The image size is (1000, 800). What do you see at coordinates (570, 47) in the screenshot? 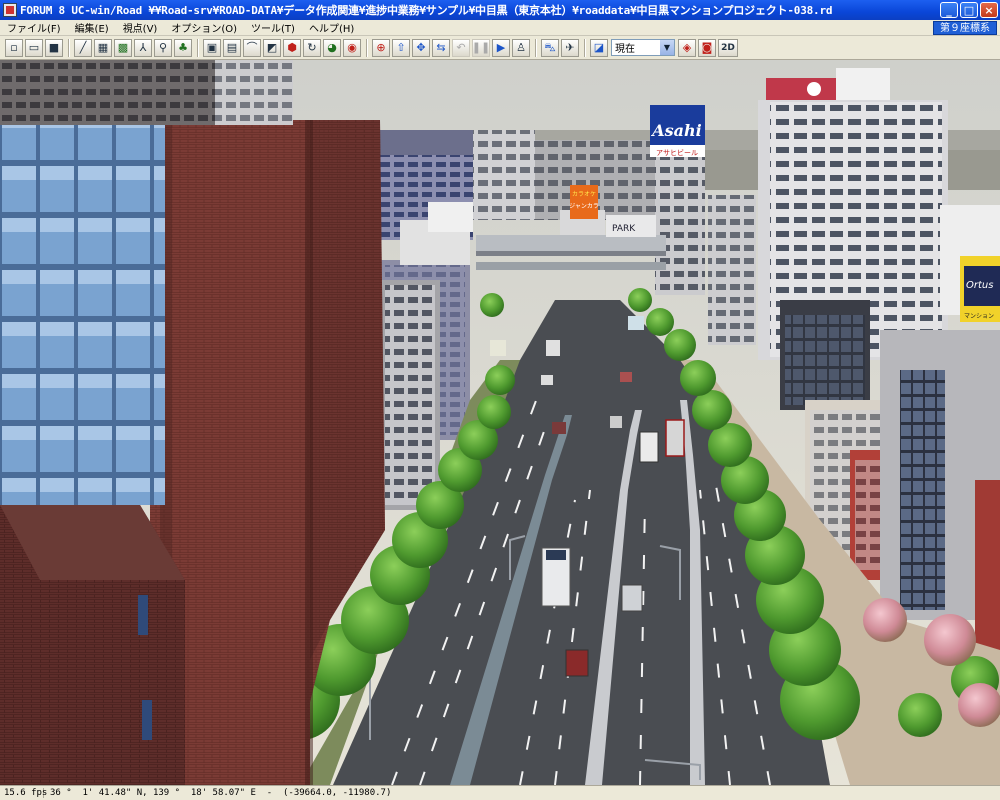
I see `fly-icon: ✈` at bounding box center [570, 47].